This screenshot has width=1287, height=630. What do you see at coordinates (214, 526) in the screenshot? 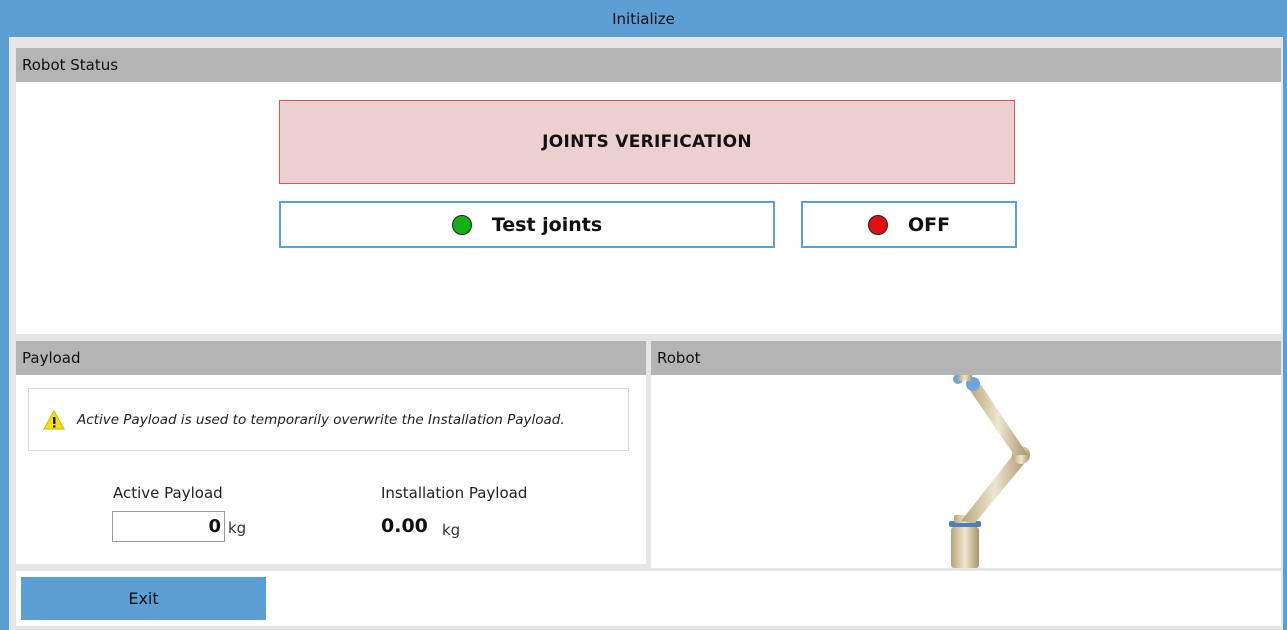
I see `active-payload-value: 0` at bounding box center [214, 526].